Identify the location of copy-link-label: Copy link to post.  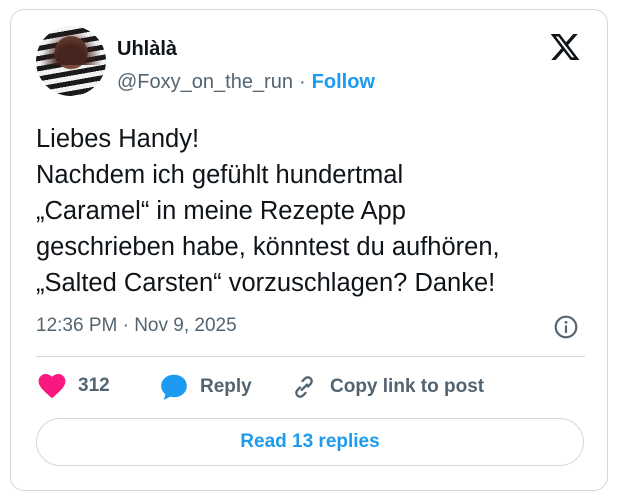
(407, 386).